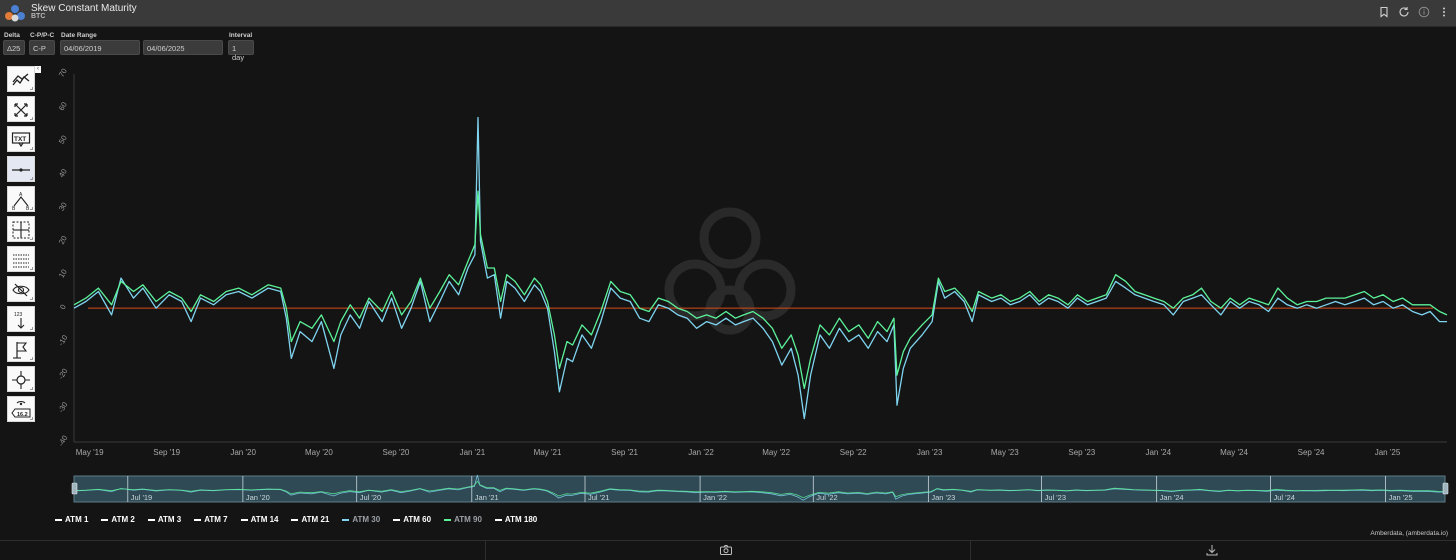 This screenshot has width=1456, height=560. Describe the element at coordinates (264, 519) in the screenshot. I see `legend-label: ATM 14` at that location.